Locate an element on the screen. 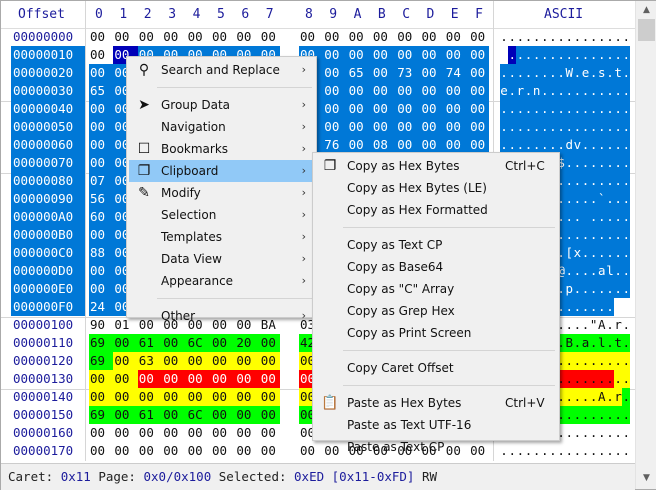  menu-item-paste-as-text-cp: Paste as Text CP is located at coordinates (436, 447).